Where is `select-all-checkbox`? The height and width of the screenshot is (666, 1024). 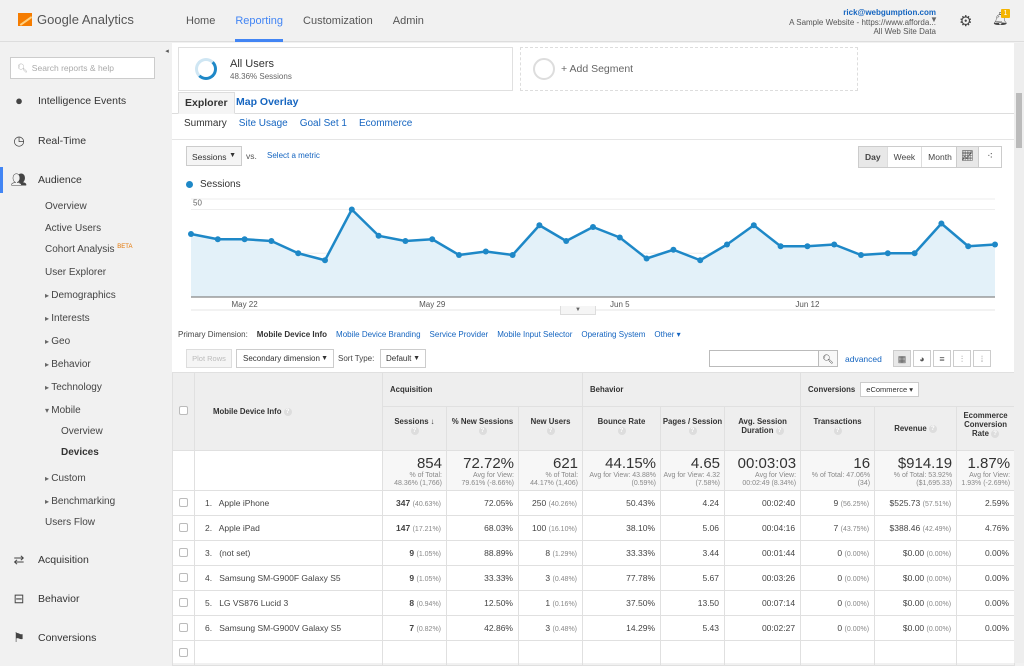
select-all-checkbox is located at coordinates (183, 410).